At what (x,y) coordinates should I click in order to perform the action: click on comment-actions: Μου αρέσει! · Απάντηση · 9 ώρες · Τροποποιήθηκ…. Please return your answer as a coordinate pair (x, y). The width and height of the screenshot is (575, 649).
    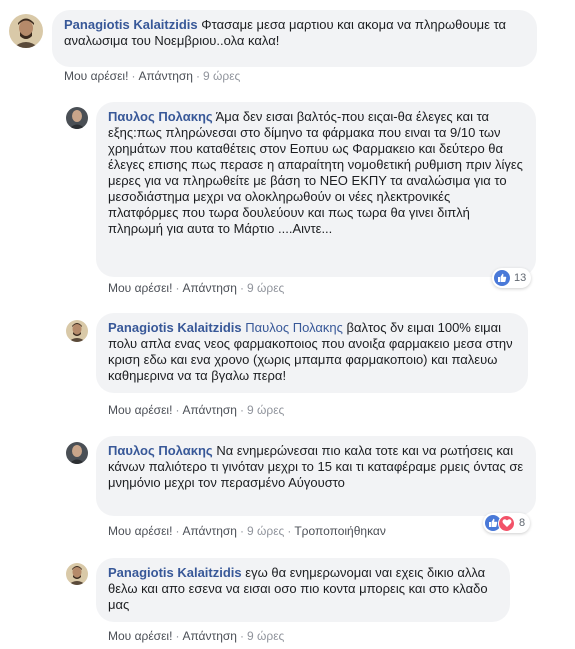
    Looking at the image, I should click on (247, 531).